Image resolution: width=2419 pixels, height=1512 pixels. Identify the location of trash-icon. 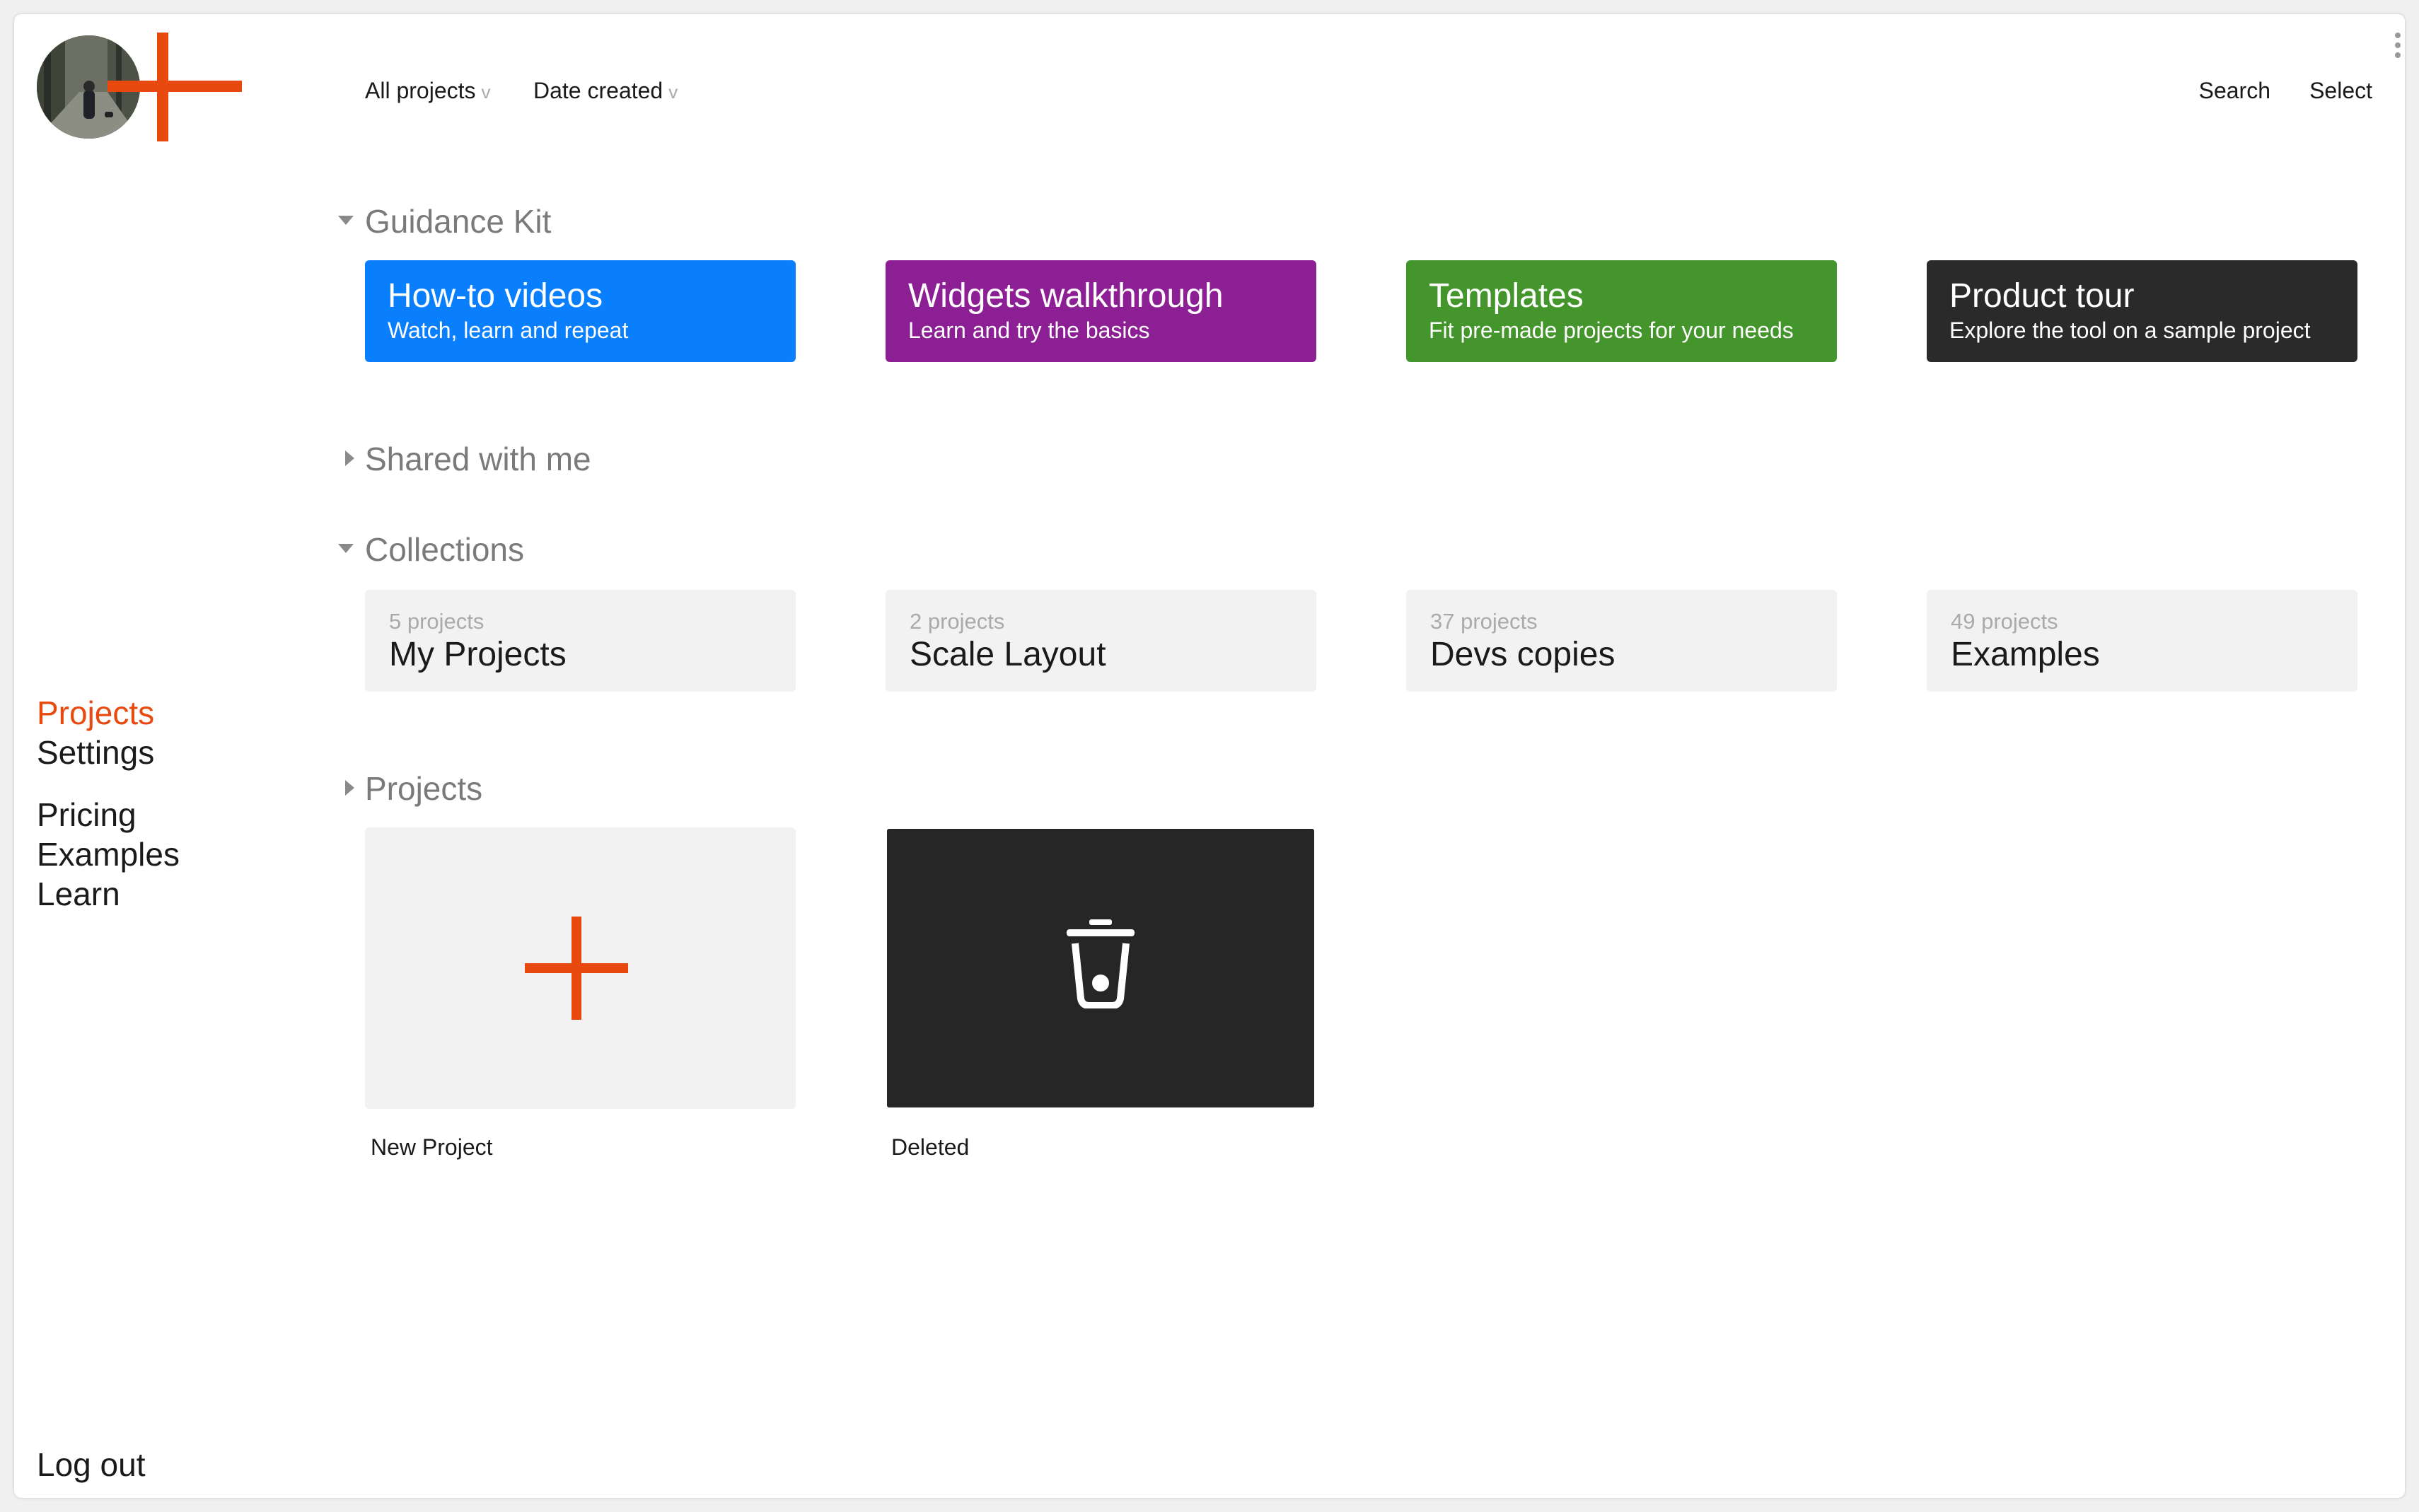
(1101, 963).